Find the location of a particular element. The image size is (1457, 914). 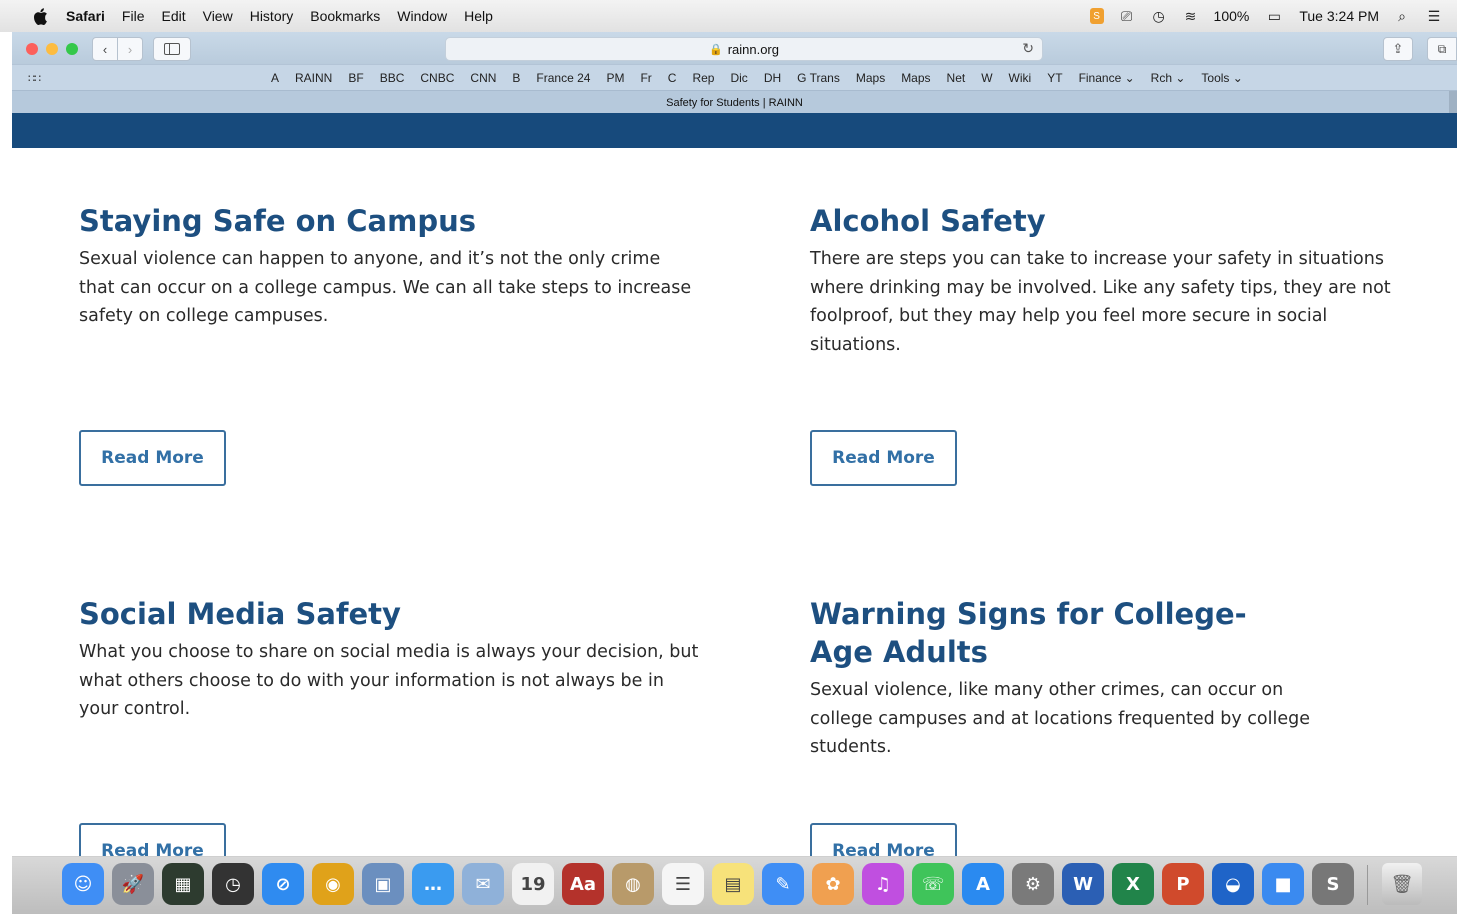

card-title: Alcohol Safety is located at coordinates (1115, 221).